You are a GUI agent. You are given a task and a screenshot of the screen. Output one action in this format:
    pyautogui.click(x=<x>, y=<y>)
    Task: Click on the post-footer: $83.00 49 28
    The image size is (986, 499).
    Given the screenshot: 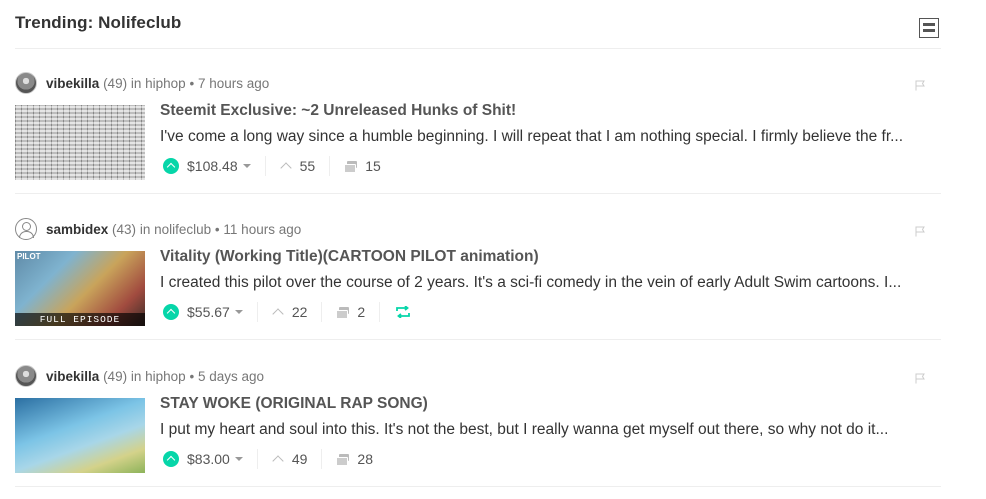 What is the action you would take?
    pyautogui.click(x=268, y=459)
    